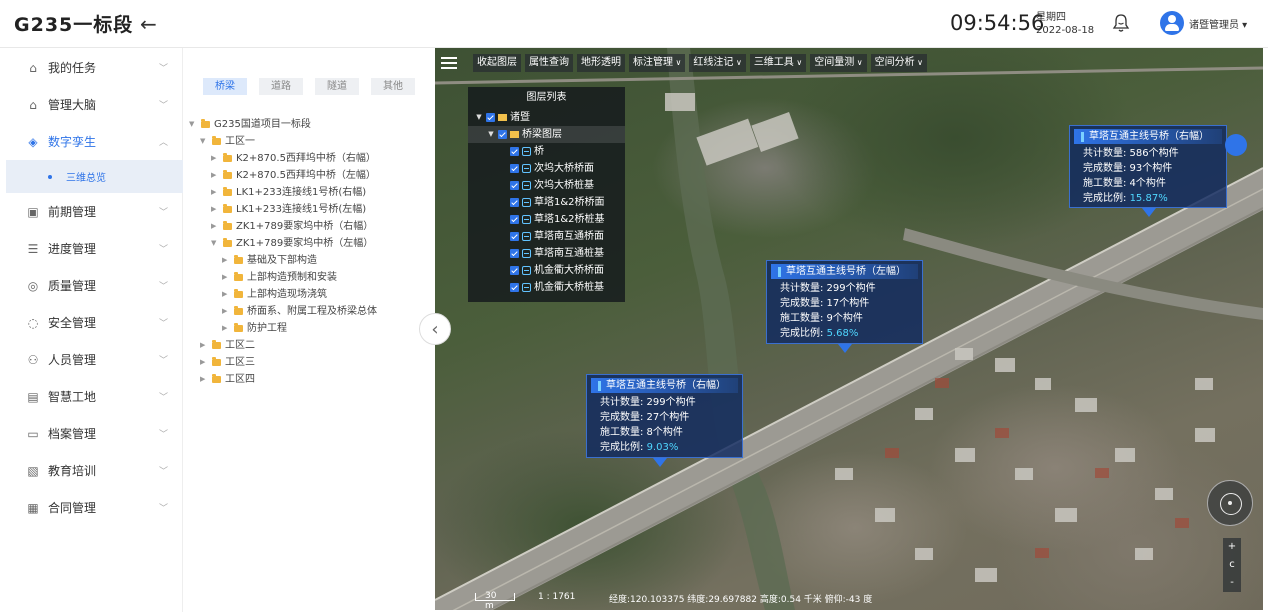  What do you see at coordinates (1232, 565) in the screenshot?
I see `reset-view-button: c` at bounding box center [1232, 565].